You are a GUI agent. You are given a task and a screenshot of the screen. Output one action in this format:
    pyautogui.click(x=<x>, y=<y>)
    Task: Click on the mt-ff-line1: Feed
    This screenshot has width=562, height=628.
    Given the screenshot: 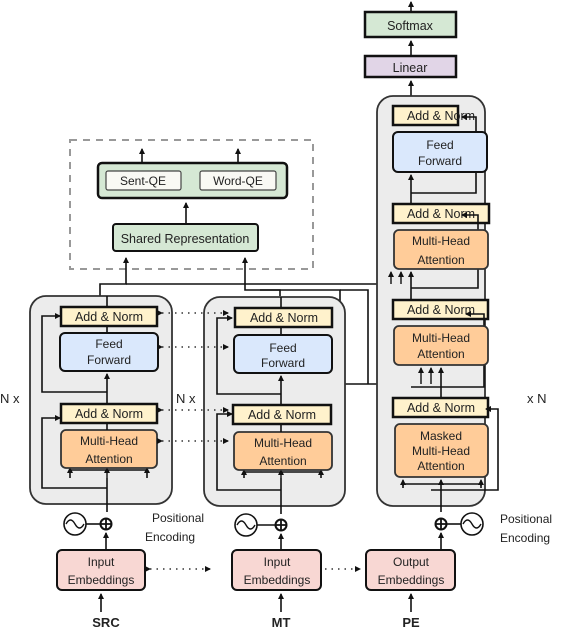 What is the action you would take?
    pyautogui.click(x=282, y=348)
    